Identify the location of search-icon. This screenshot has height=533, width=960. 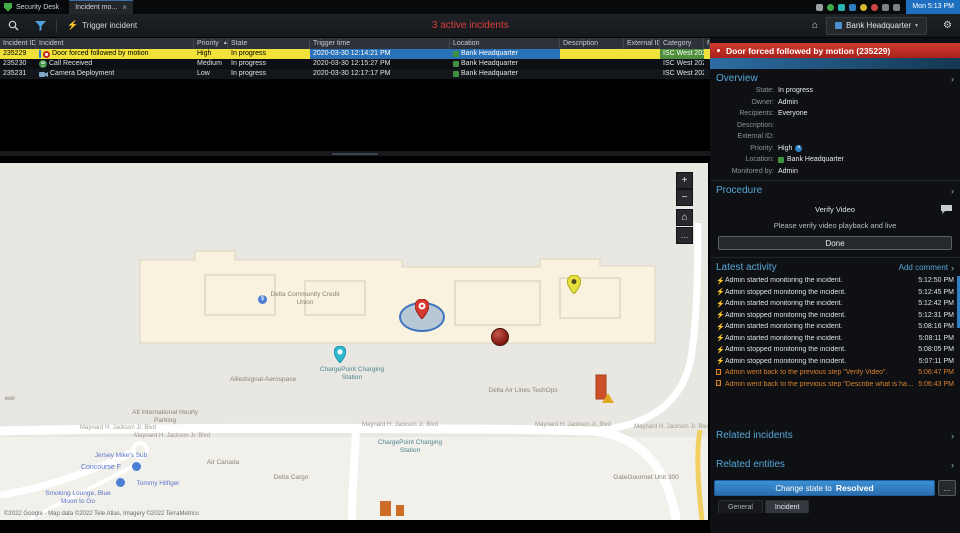
(13, 25).